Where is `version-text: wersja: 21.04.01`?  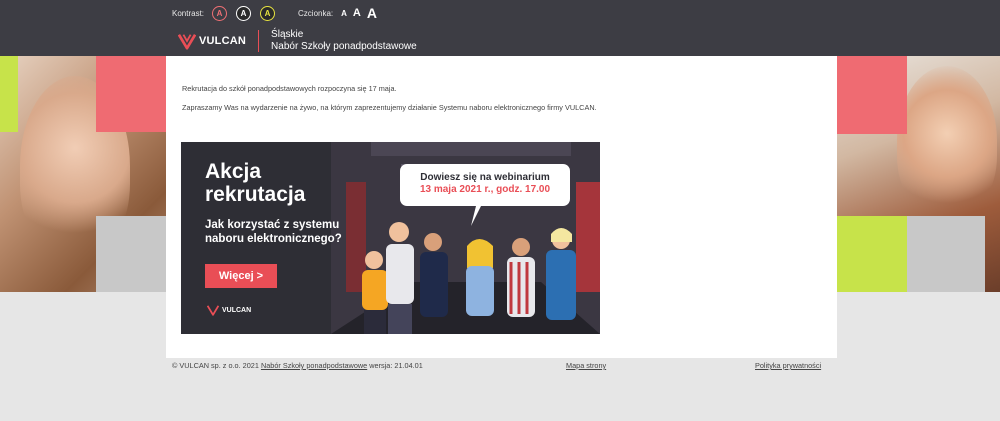 version-text: wersja: 21.04.01 is located at coordinates (396, 365).